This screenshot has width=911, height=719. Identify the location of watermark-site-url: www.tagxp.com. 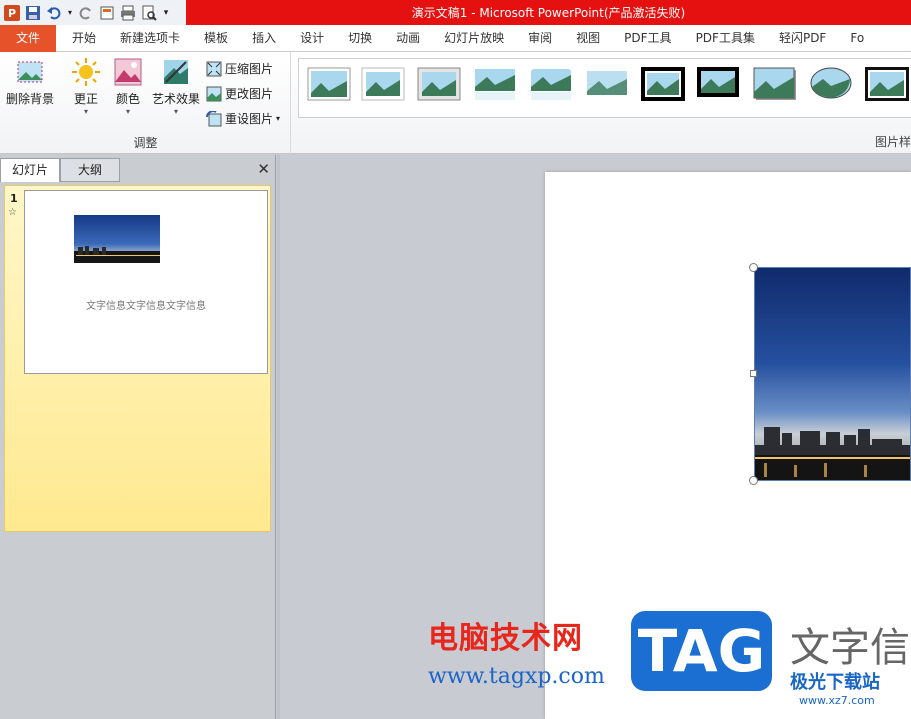
(516, 676).